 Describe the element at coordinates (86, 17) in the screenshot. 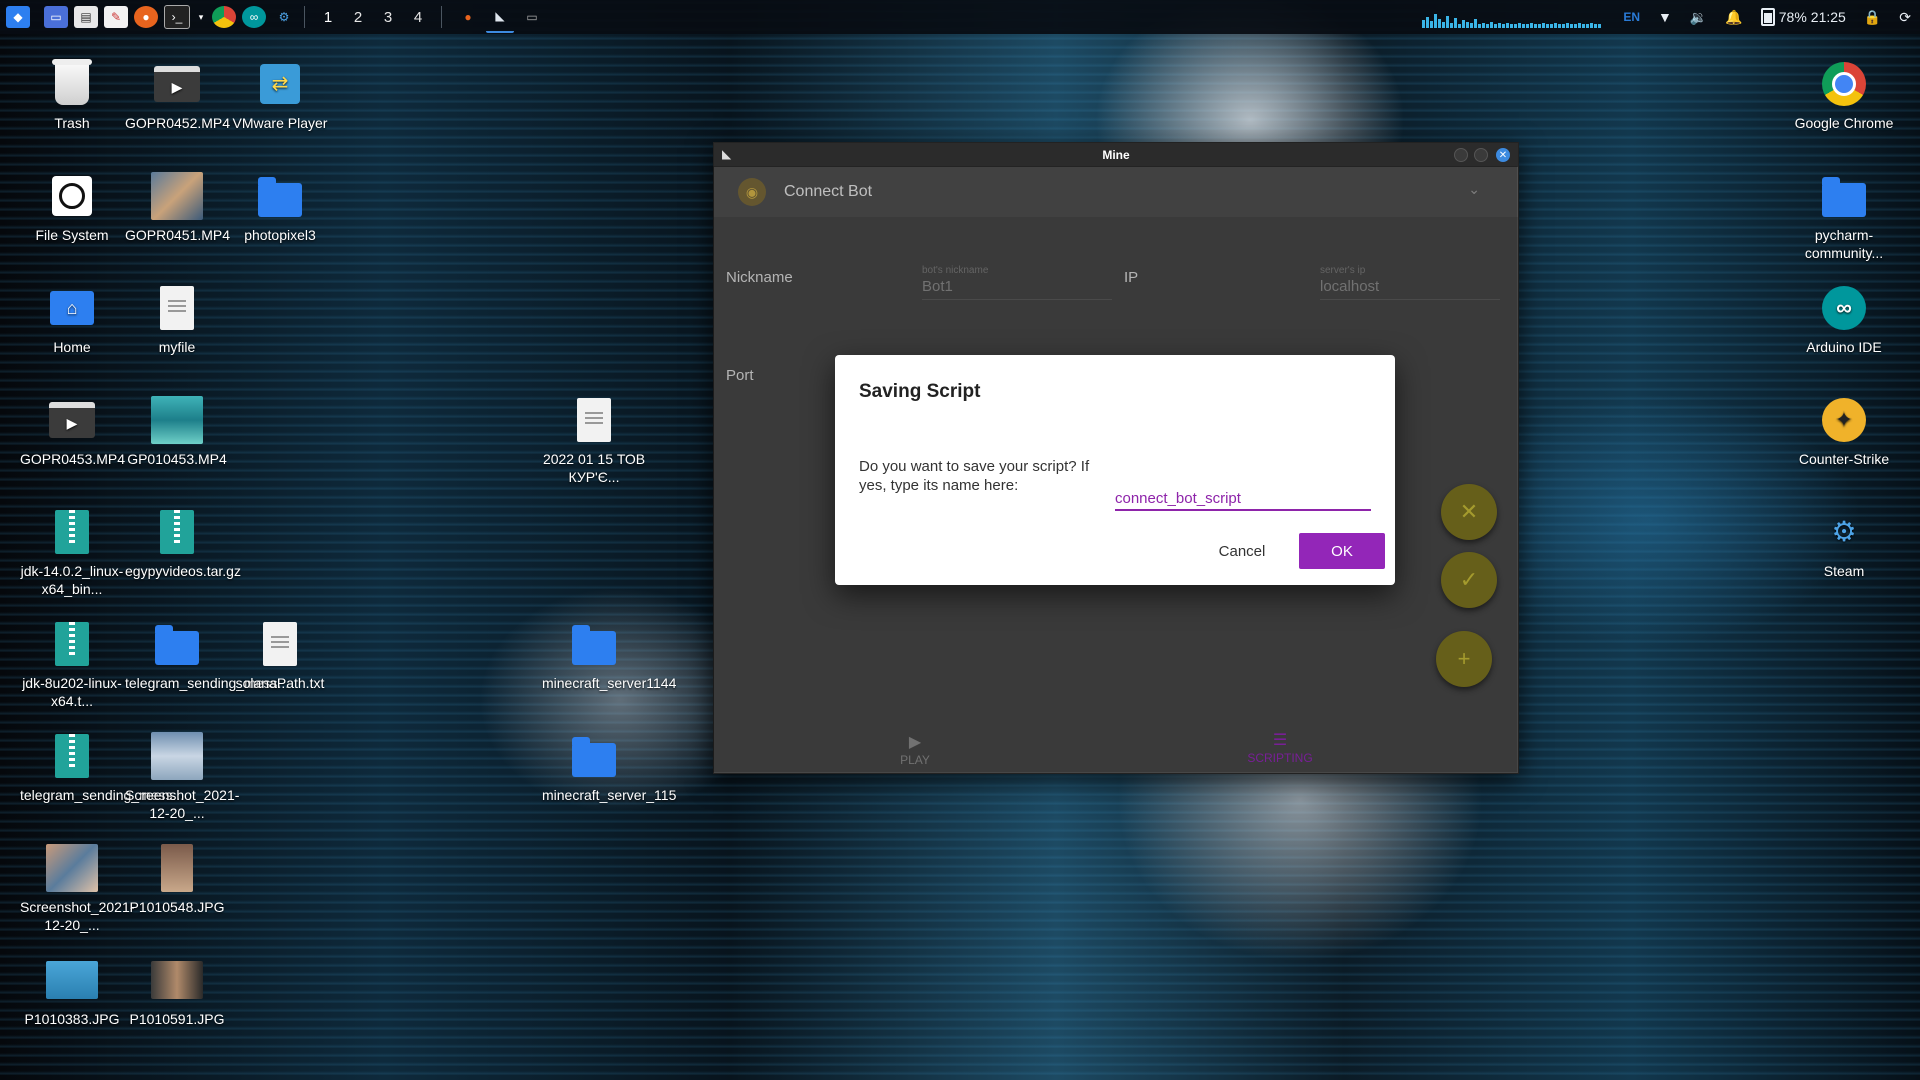

I see `file-manager-icon: ▤` at that location.